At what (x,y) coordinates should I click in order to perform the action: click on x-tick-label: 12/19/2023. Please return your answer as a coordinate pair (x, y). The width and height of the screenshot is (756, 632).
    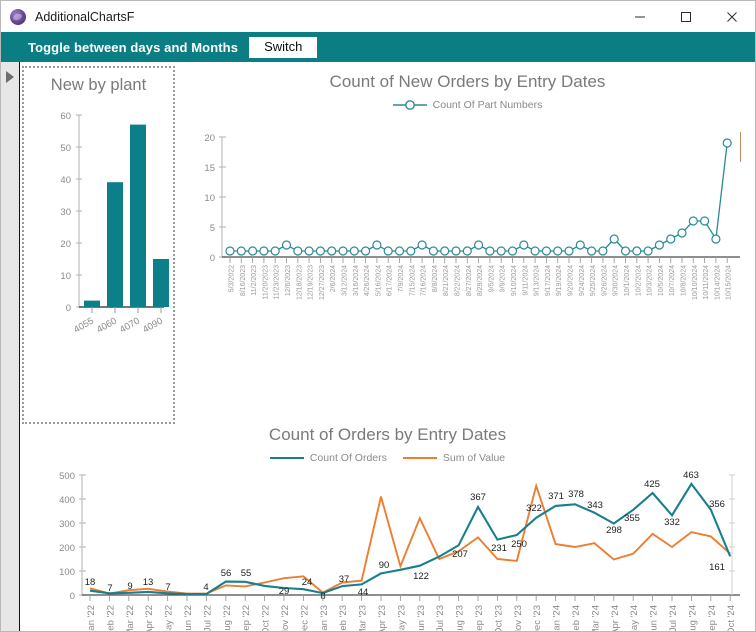
    Looking at the image, I should click on (311, 282).